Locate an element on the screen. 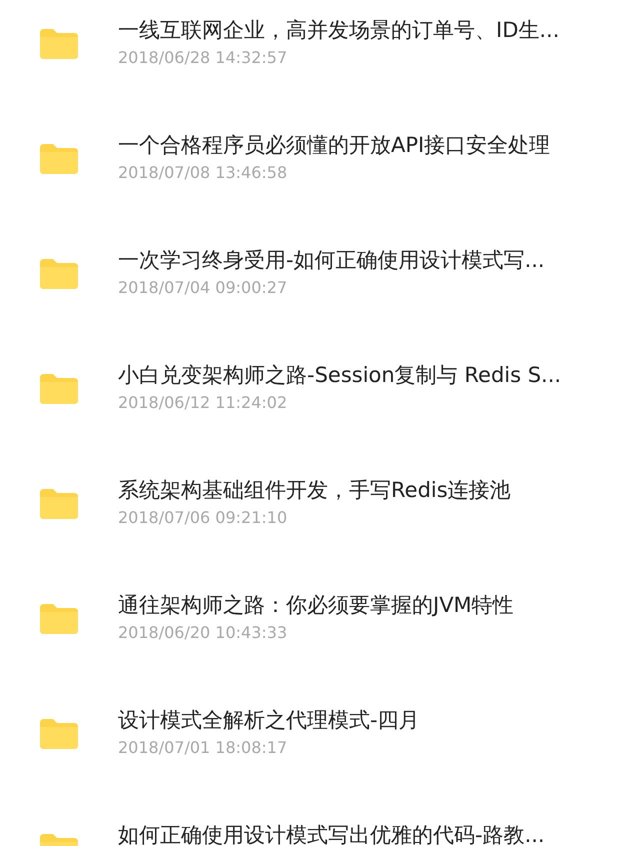 The height and width of the screenshot is (846, 640). file-date: 2018/06/12 11:24:02 is located at coordinates (203, 403).